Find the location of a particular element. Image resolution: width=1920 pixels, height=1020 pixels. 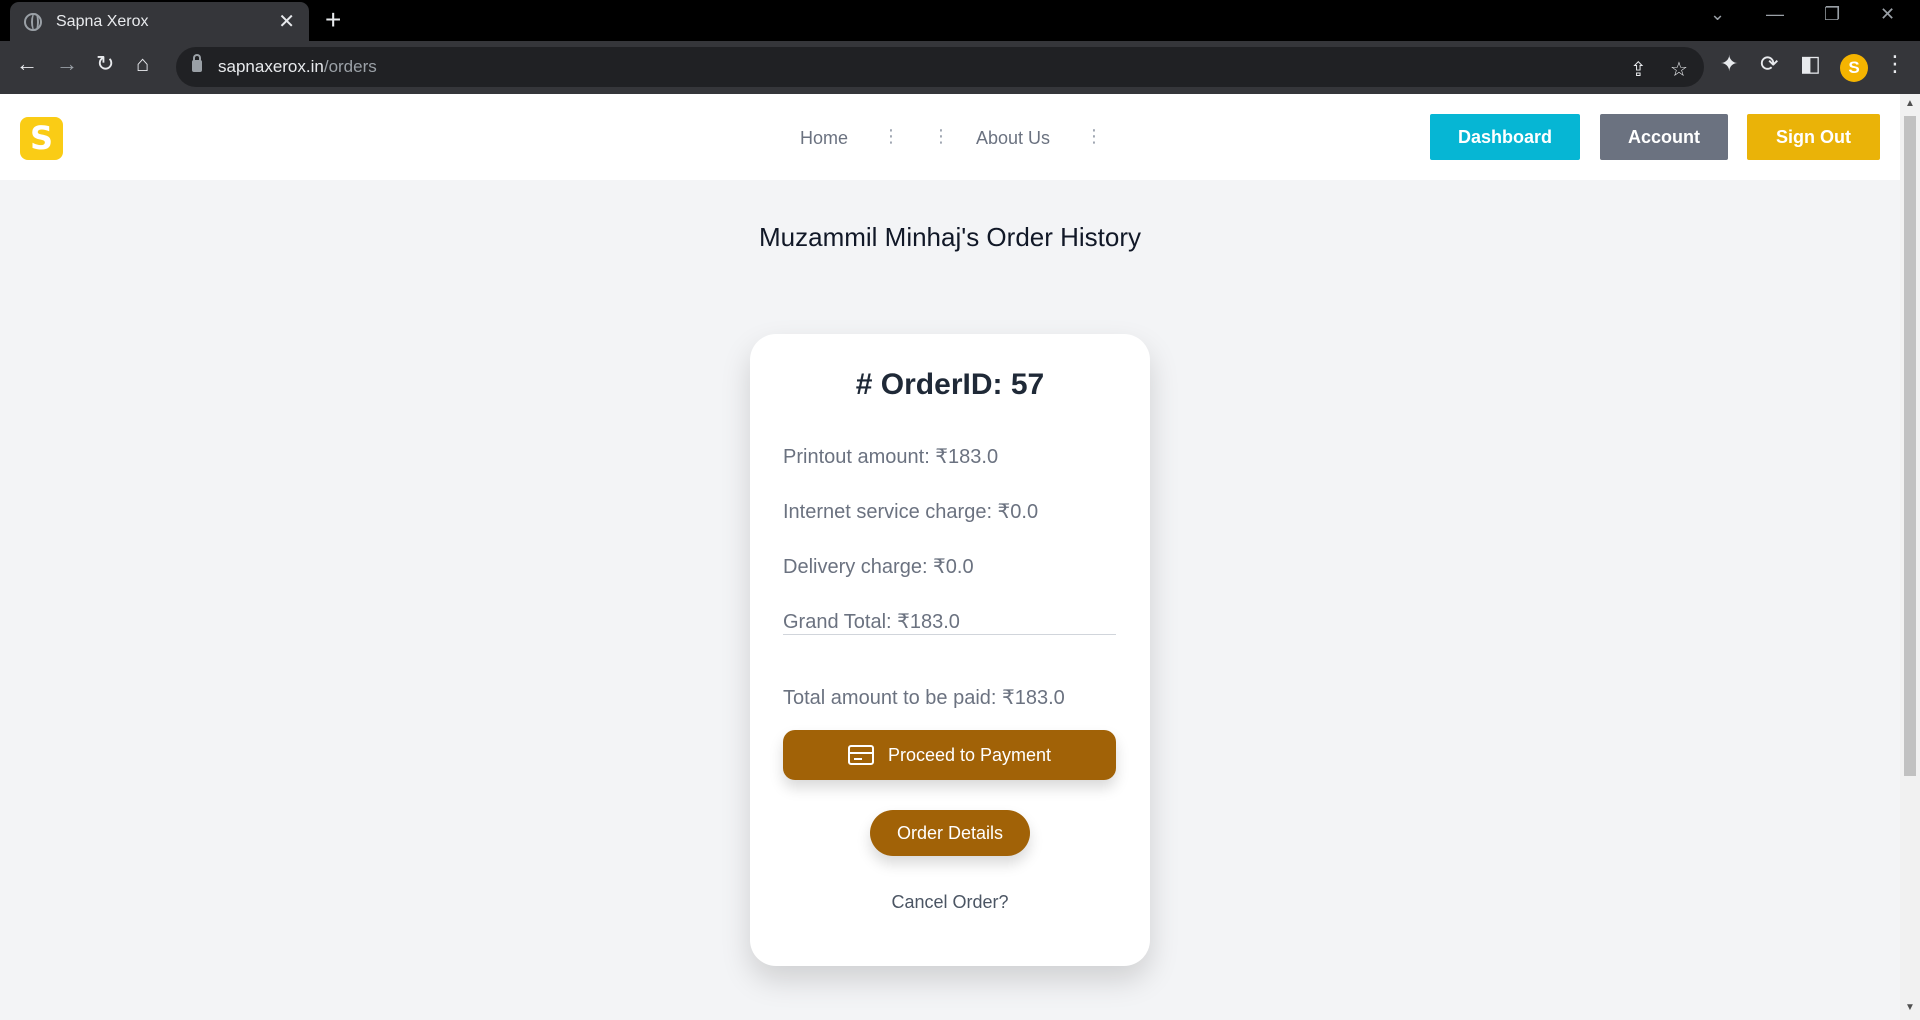

tab-title: Sapna Xerox is located at coordinates (102, 21).